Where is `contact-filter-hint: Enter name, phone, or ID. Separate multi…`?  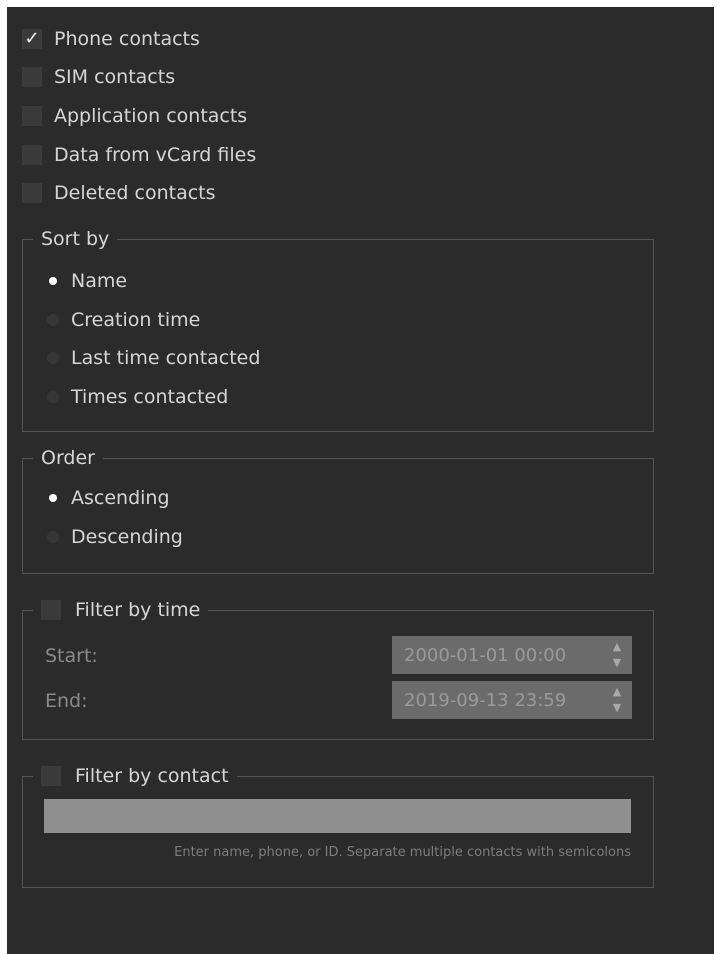 contact-filter-hint: Enter name, phone, or ID. Separate multi… is located at coordinates (402, 852).